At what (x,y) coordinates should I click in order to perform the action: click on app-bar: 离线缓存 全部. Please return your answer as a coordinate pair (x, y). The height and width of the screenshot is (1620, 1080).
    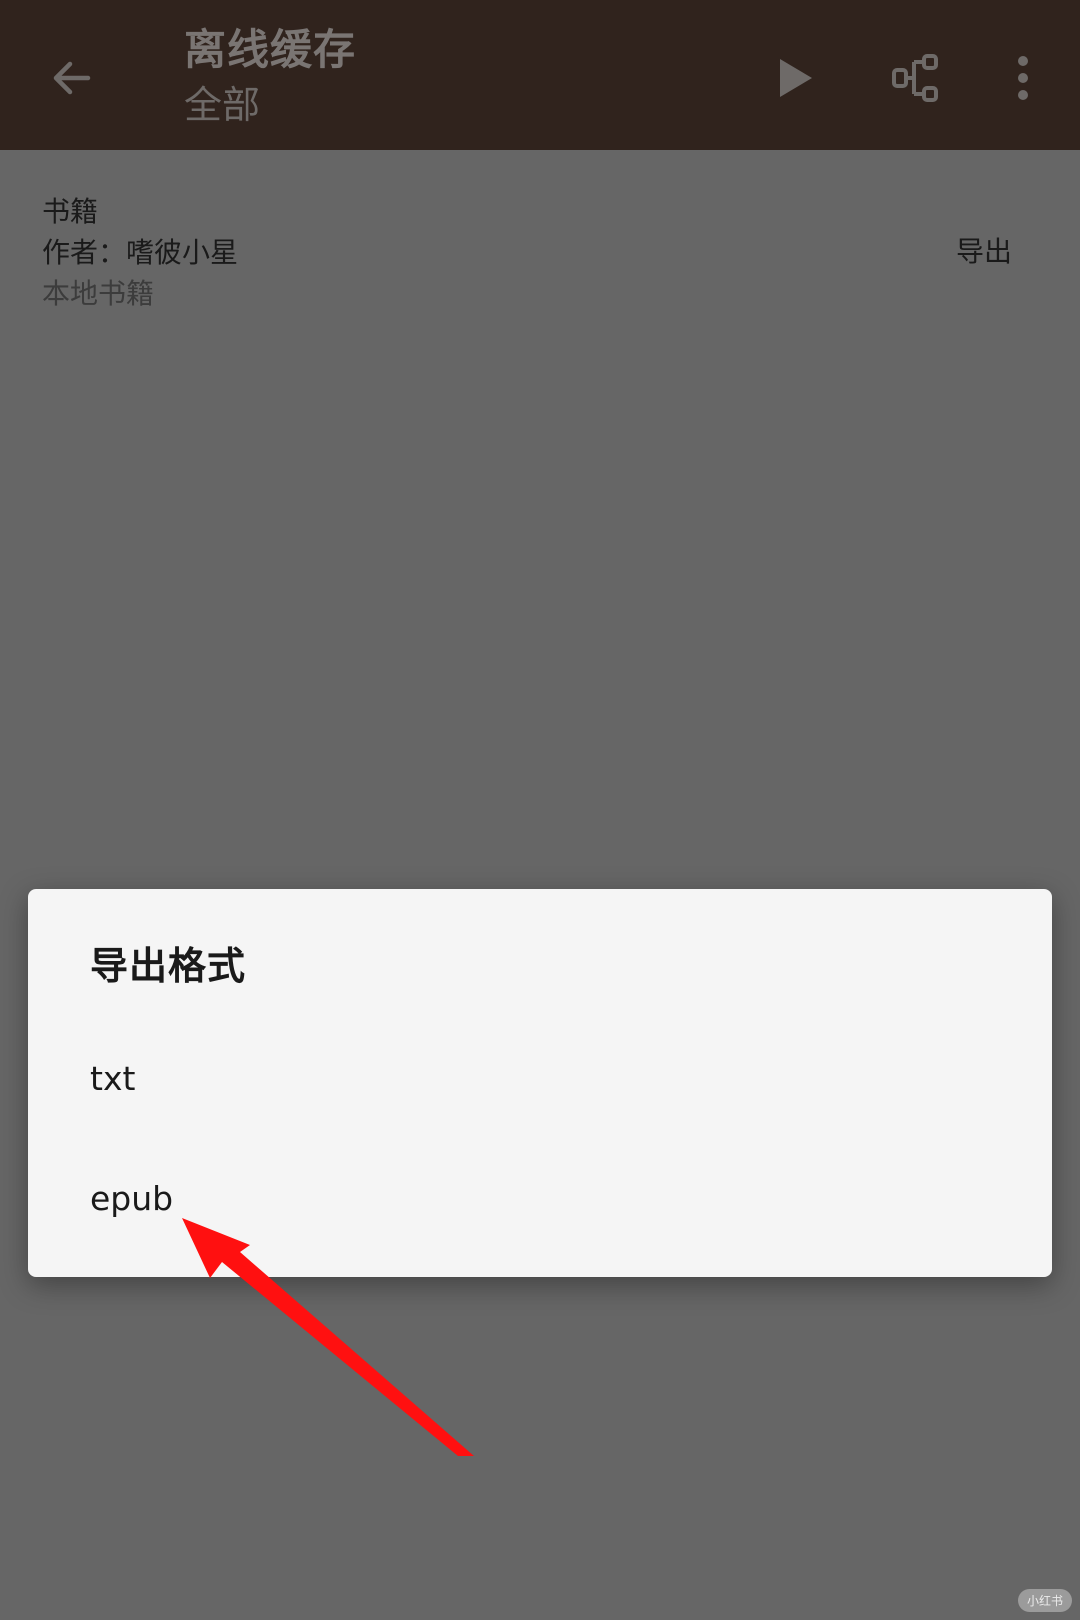
    Looking at the image, I should click on (540, 75).